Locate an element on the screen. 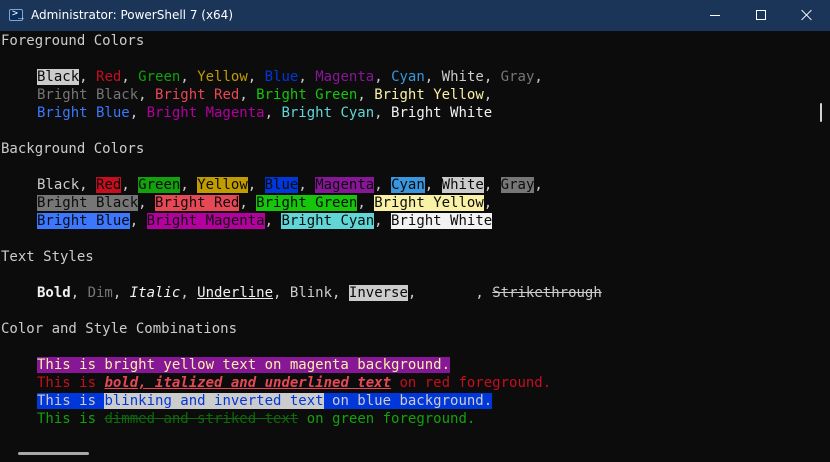 This screenshot has width=830, height=462. bg-sample-cyan: Cyan is located at coordinates (408, 185).